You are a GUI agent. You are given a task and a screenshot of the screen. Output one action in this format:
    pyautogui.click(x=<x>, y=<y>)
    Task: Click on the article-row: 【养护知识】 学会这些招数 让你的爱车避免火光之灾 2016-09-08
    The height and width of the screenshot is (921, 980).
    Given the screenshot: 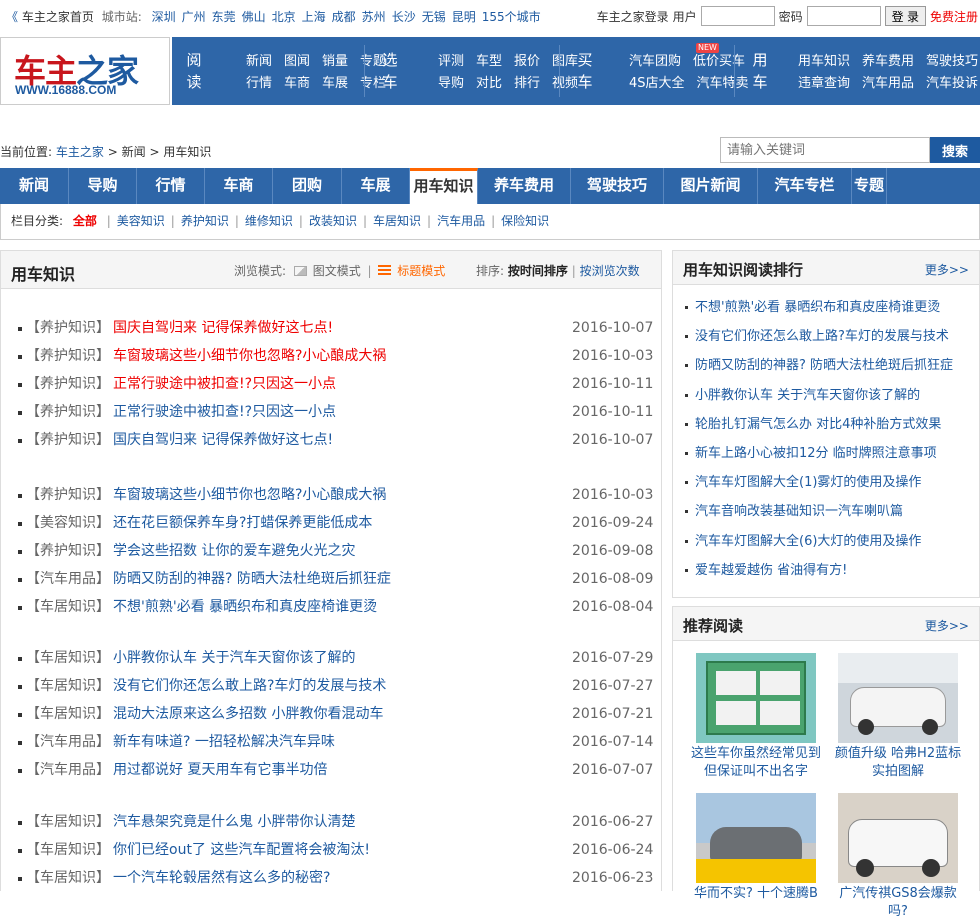 What is the action you would take?
    pyautogui.click(x=336, y=551)
    